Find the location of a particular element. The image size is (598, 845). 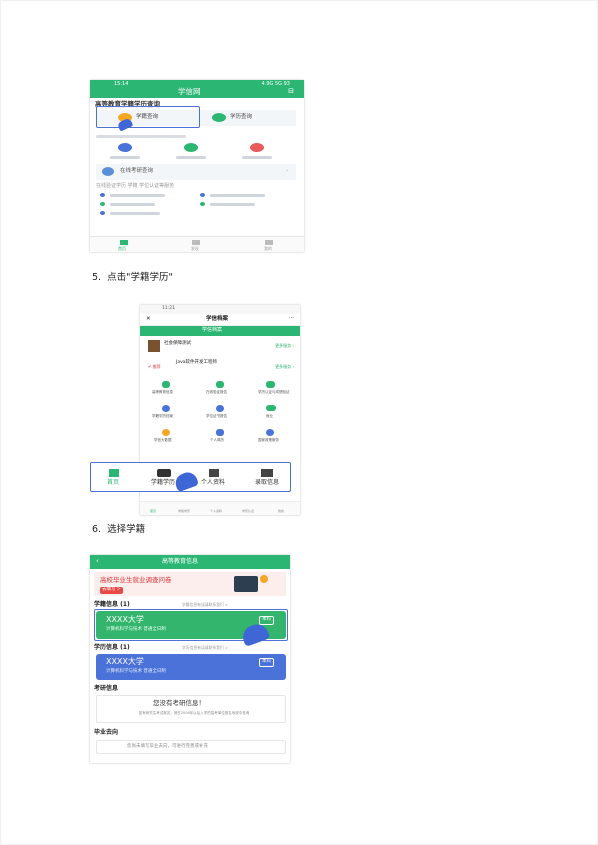

service-icon-red is located at coordinates (257, 147).